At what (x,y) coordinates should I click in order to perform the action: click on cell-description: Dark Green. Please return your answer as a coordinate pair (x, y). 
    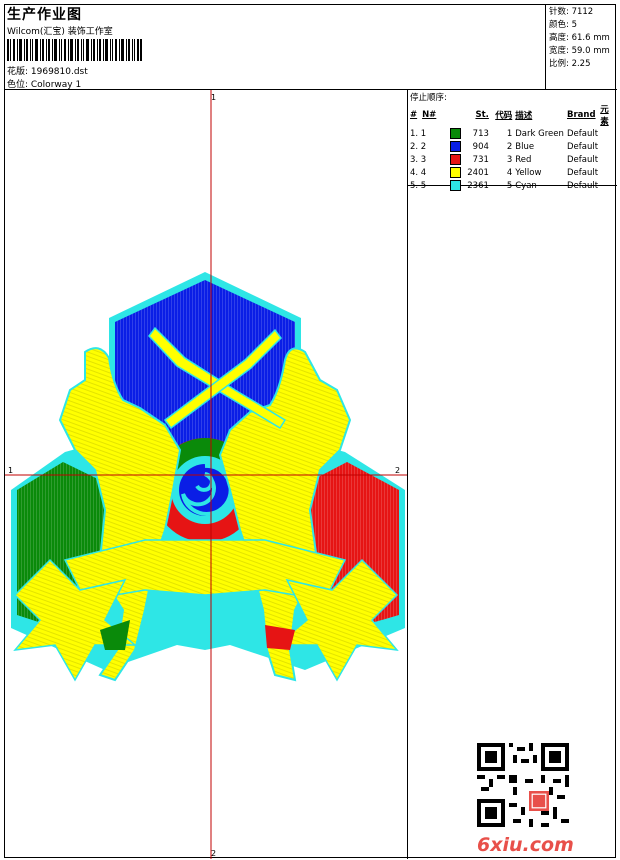
    Looking at the image, I should click on (539, 133).